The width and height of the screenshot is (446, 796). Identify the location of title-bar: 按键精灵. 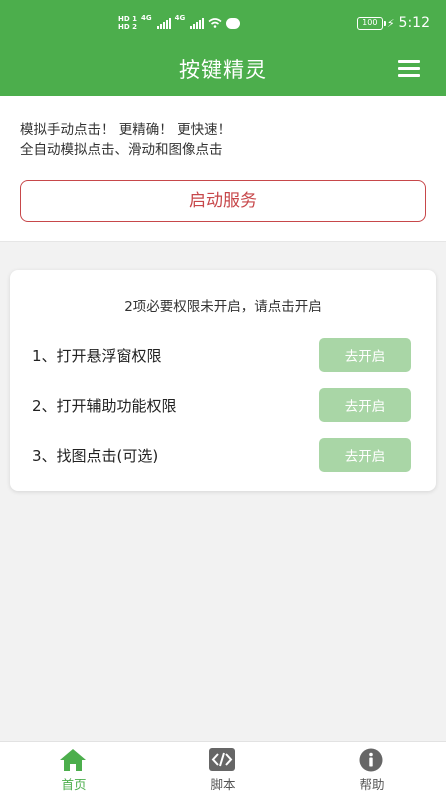
(223, 69).